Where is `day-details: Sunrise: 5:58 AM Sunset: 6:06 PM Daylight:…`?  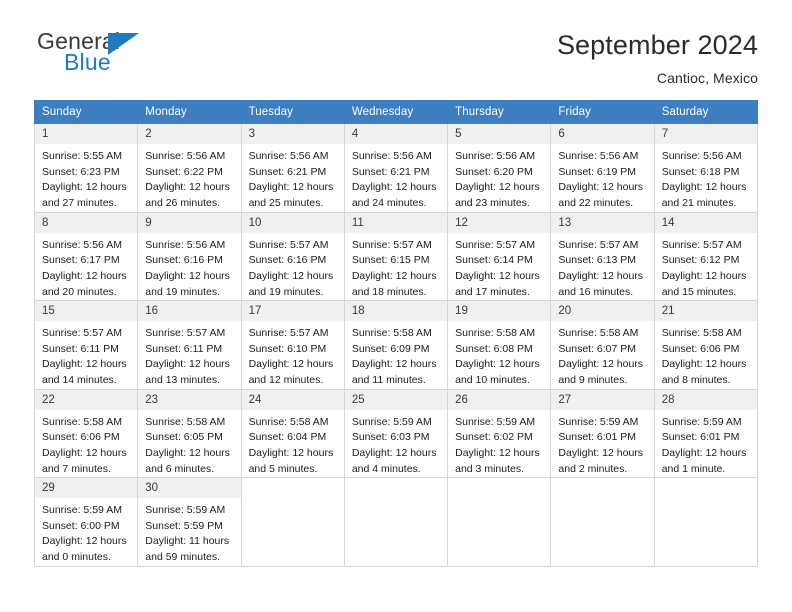
day-details: Sunrise: 5:58 AM Sunset: 6:06 PM Daylight:… is located at coordinates (86, 443).